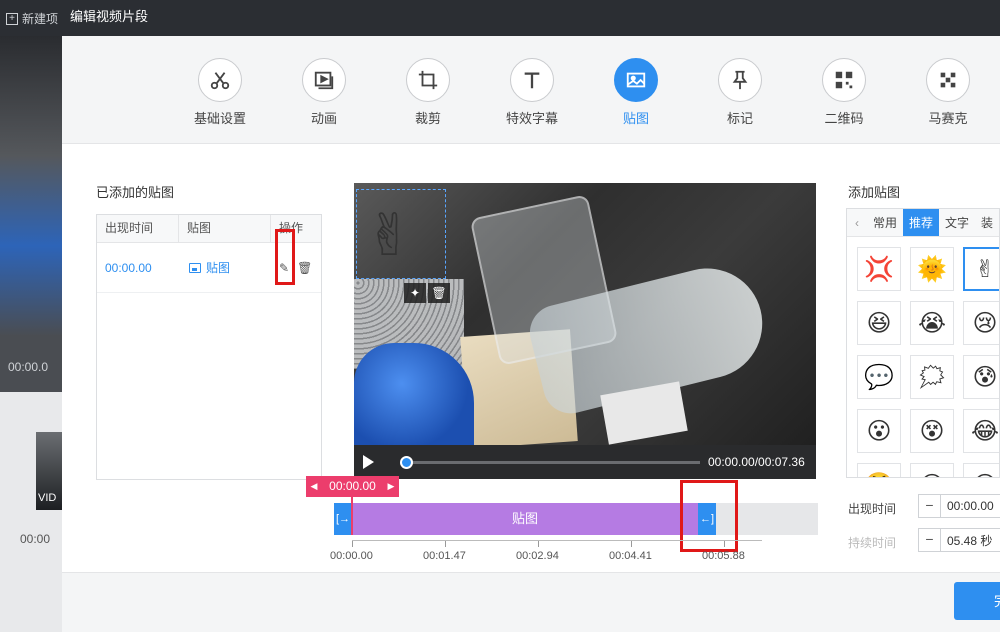  What do you see at coordinates (987, 222) in the screenshot?
I see `tab-decor: 装` at bounding box center [987, 222].